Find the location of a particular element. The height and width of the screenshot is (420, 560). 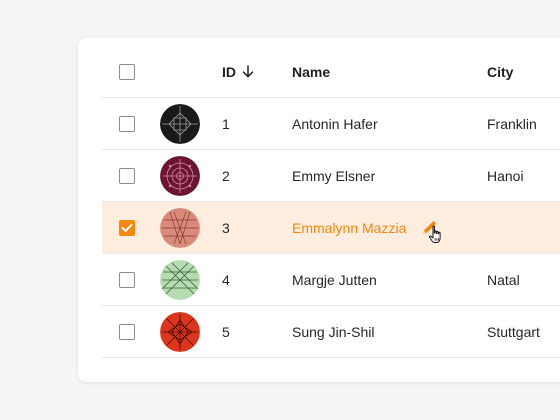

column-header-id-label: ID is located at coordinates (229, 71).